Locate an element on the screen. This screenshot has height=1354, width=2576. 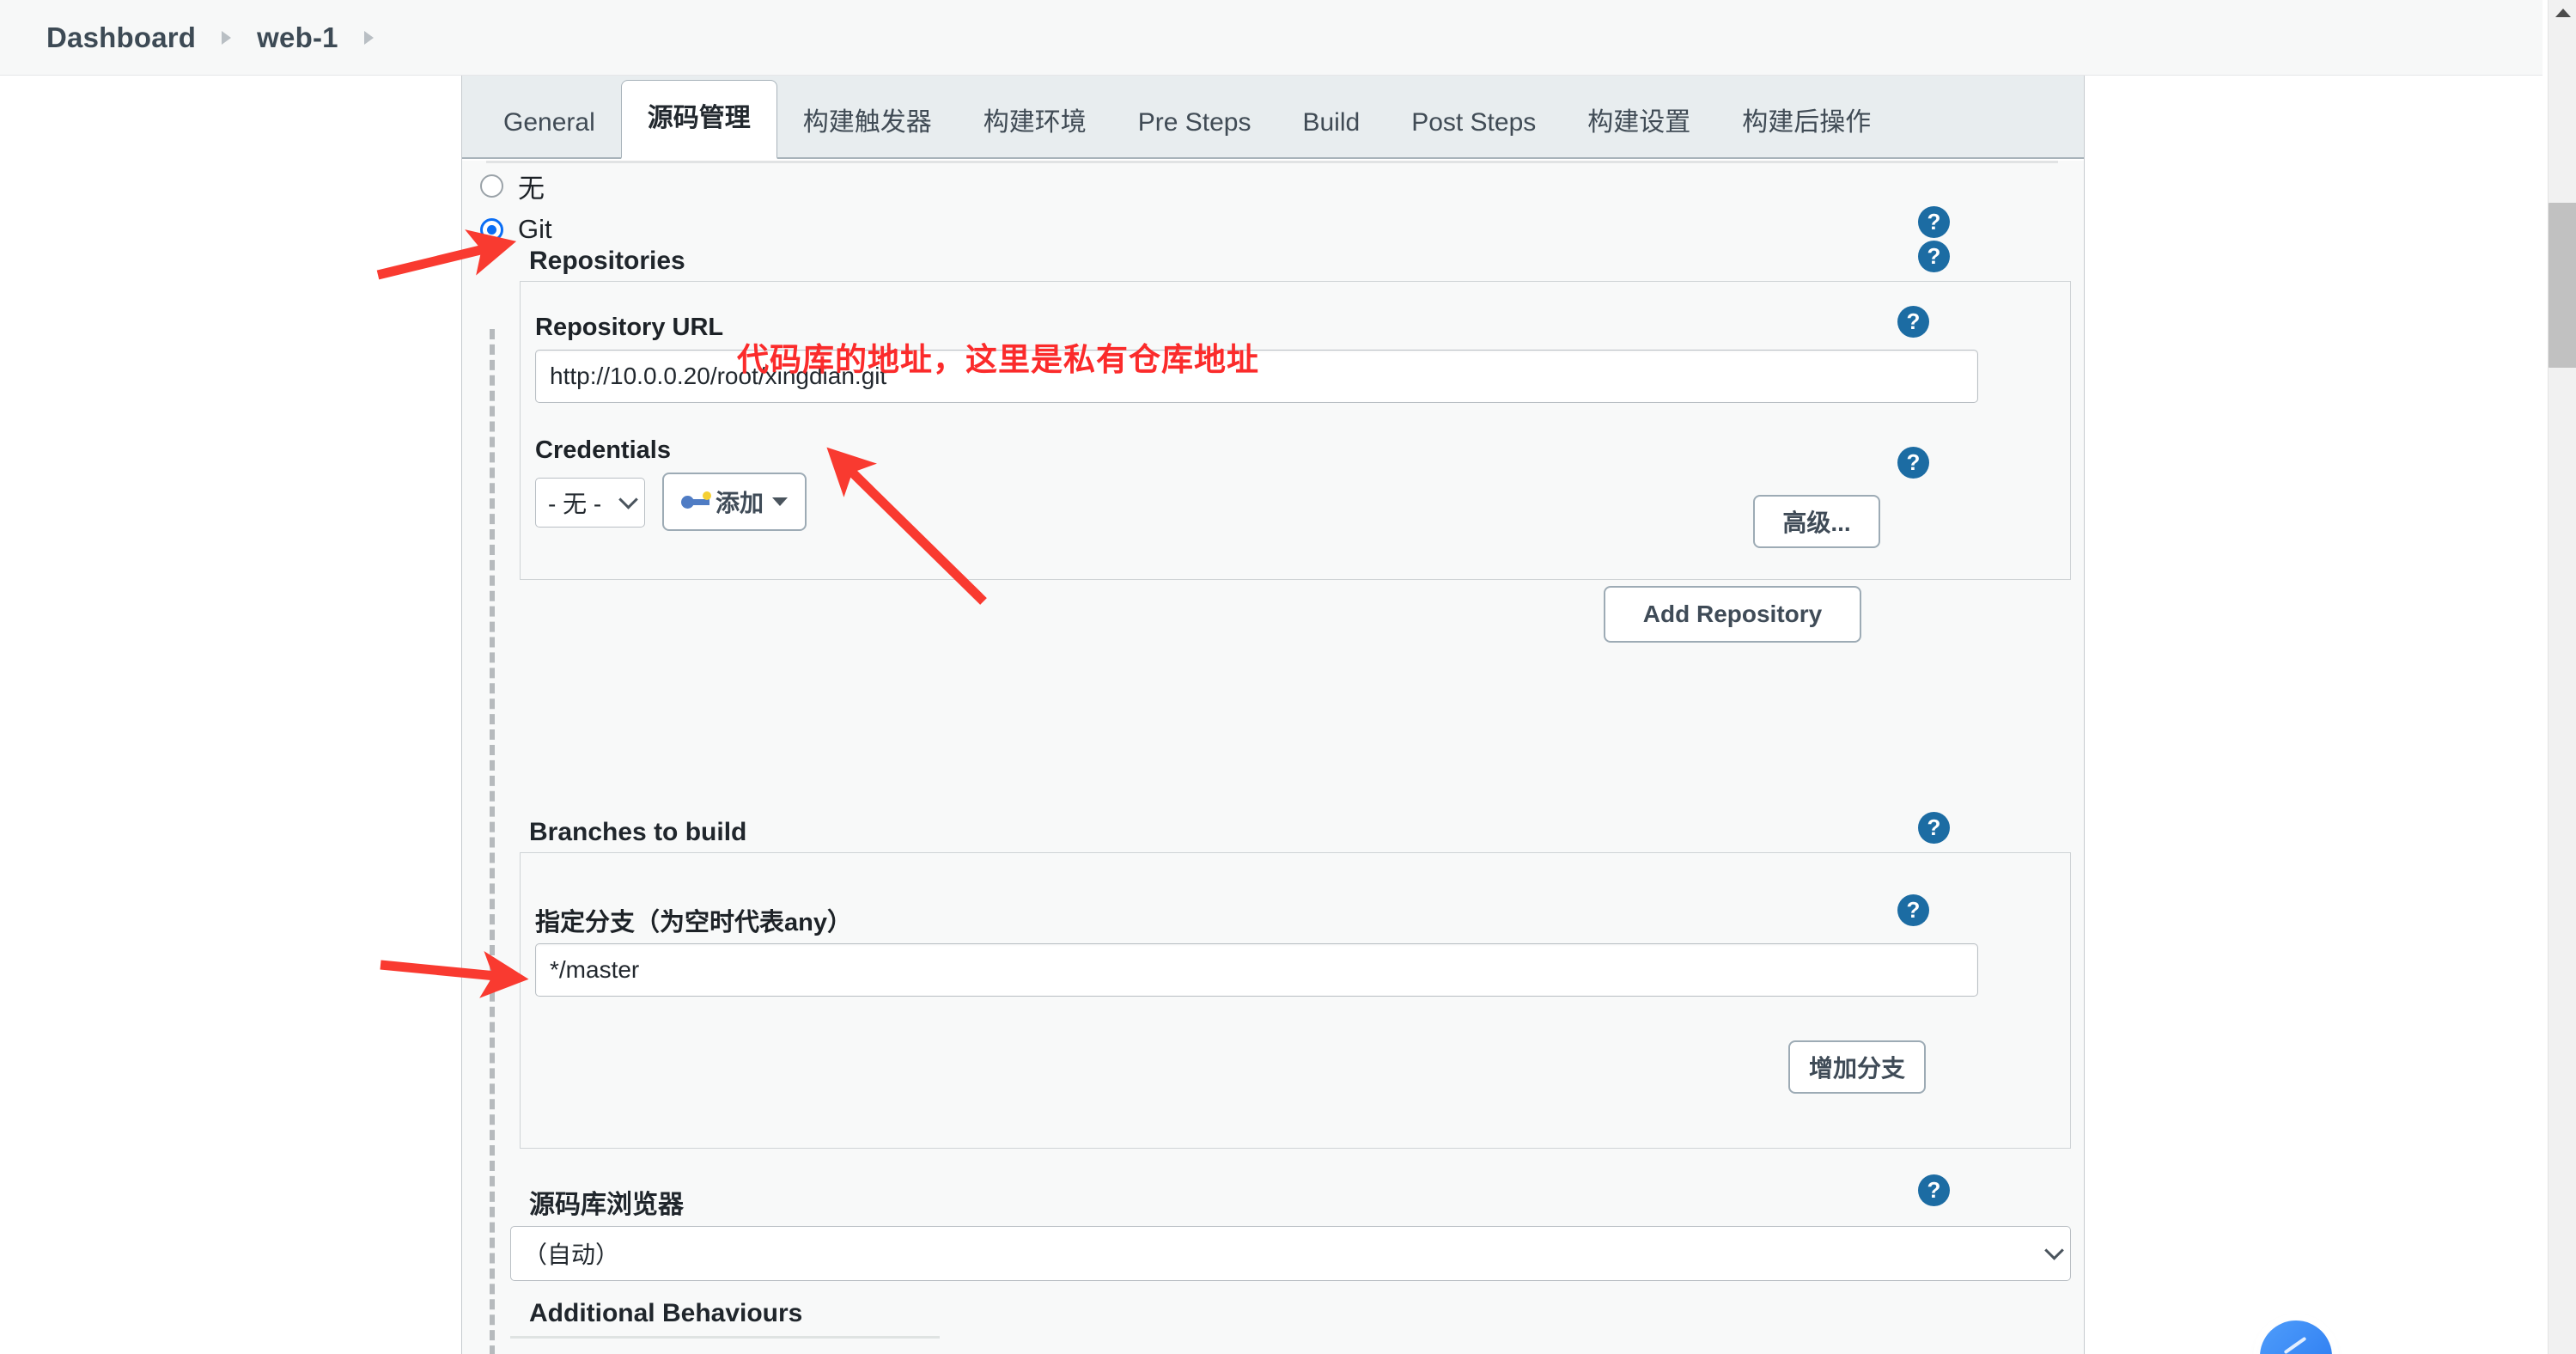
tab-build-environment: 构建环境 is located at coordinates (1035, 122).